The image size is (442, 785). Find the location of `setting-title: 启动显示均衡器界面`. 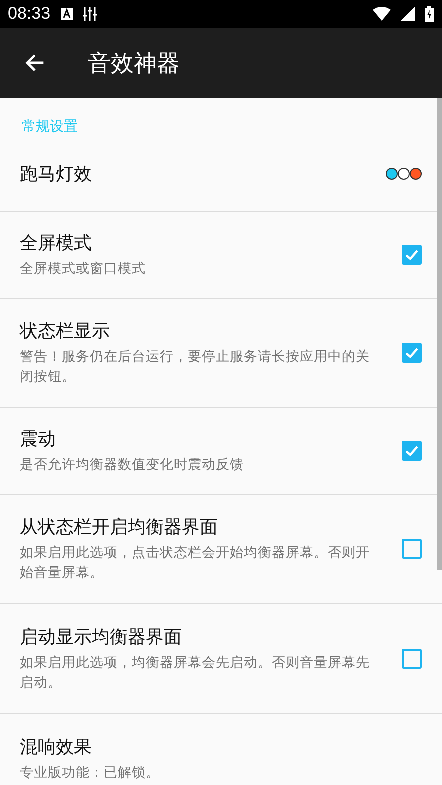

setting-title: 启动显示均衡器界面 is located at coordinates (101, 637).